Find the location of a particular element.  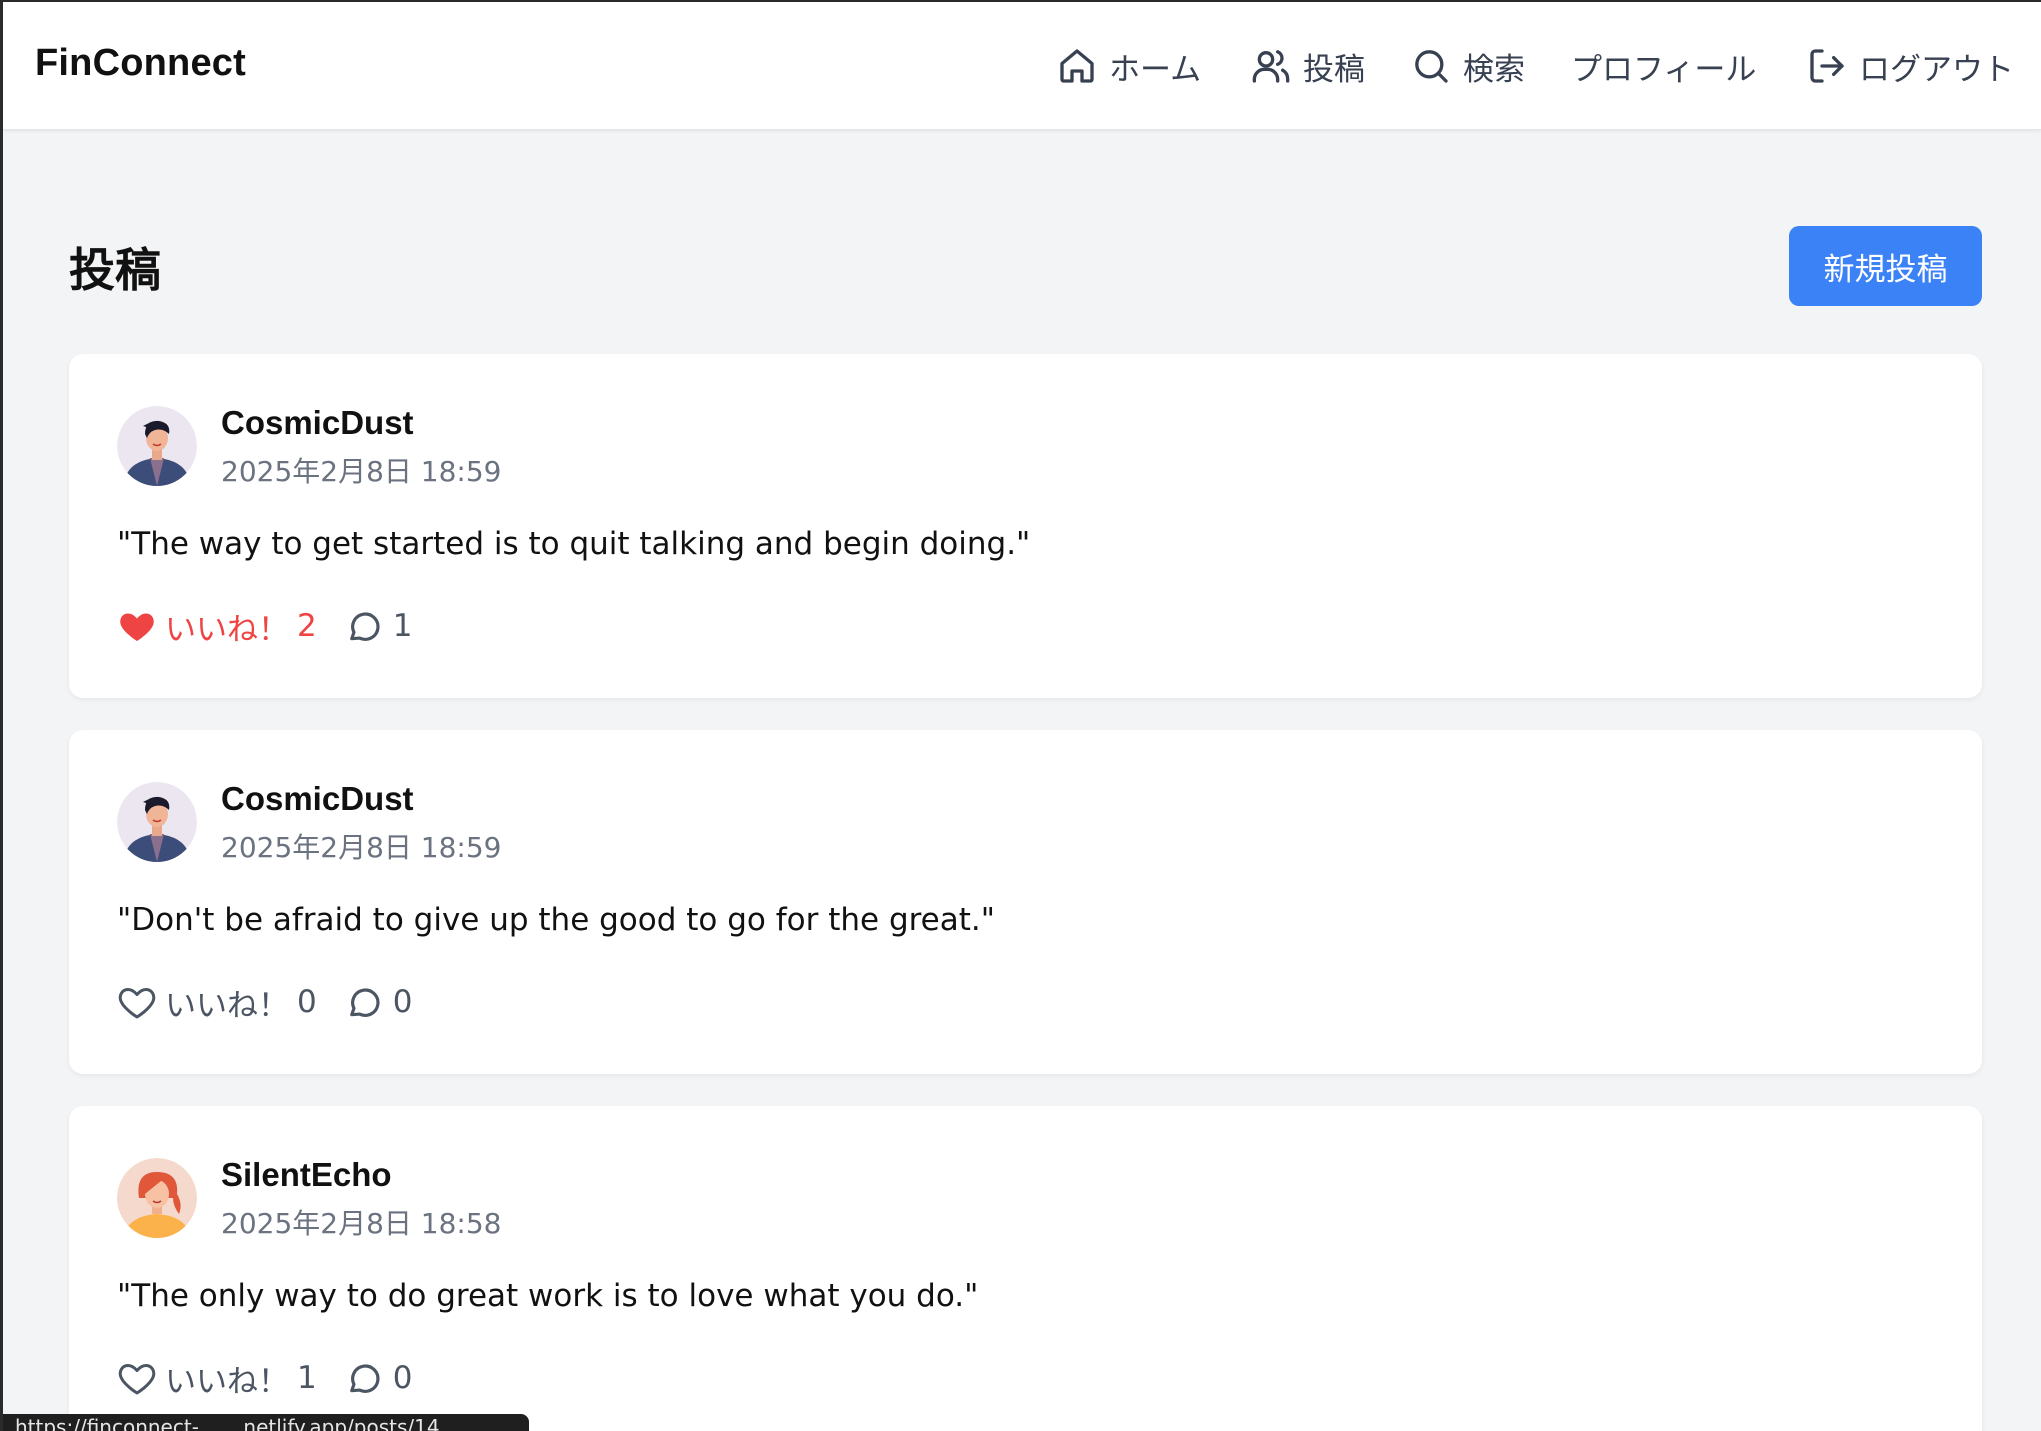

post-timestamp: 2025年2月8日 18:58 is located at coordinates (361, 1223).